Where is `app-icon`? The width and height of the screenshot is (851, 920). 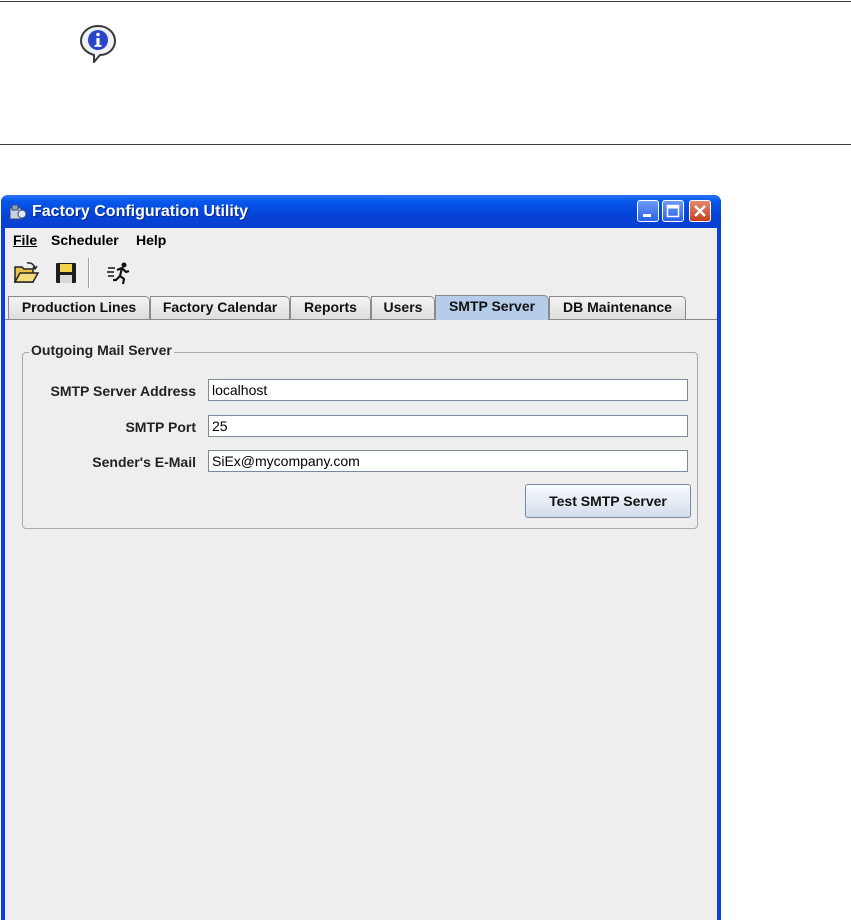
app-icon is located at coordinates (18, 212).